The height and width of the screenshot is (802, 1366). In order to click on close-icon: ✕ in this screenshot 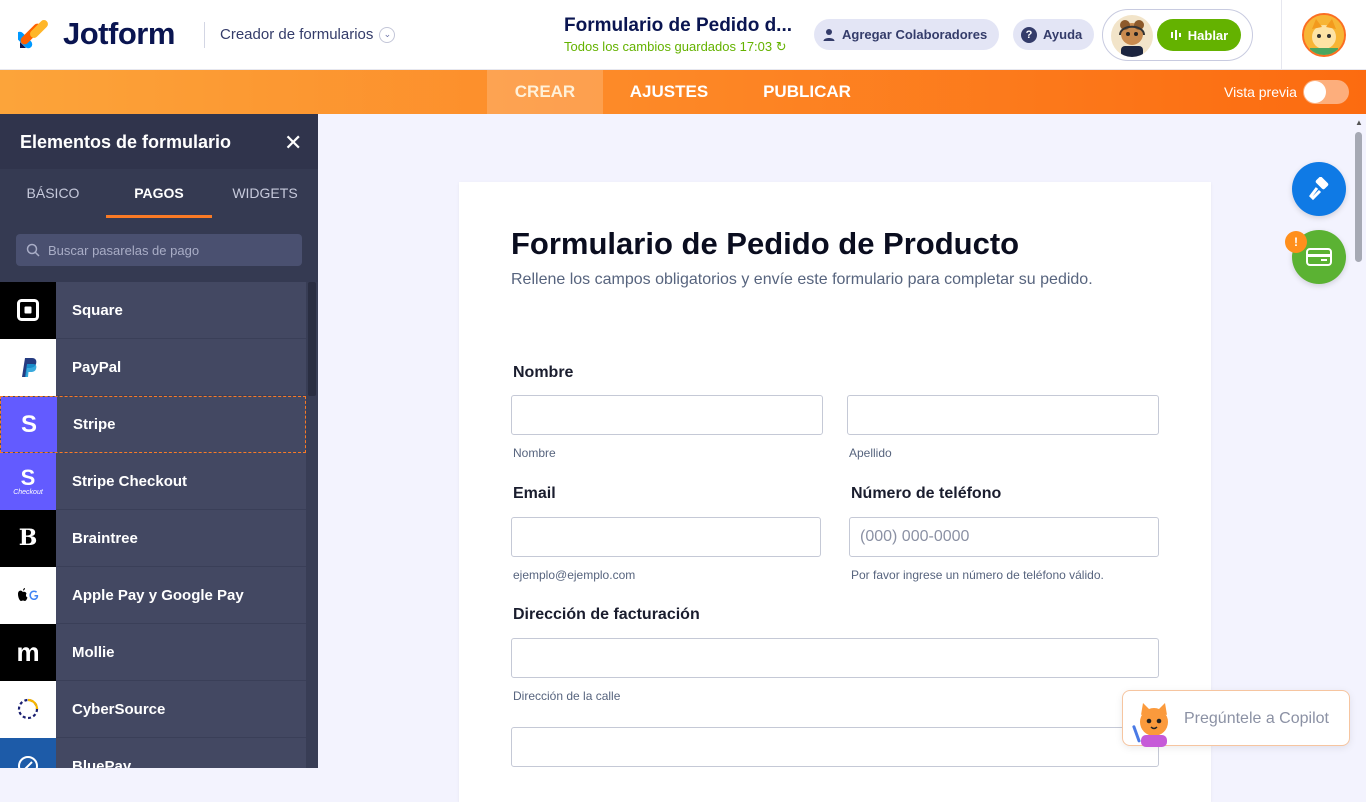, I will do `click(293, 143)`.